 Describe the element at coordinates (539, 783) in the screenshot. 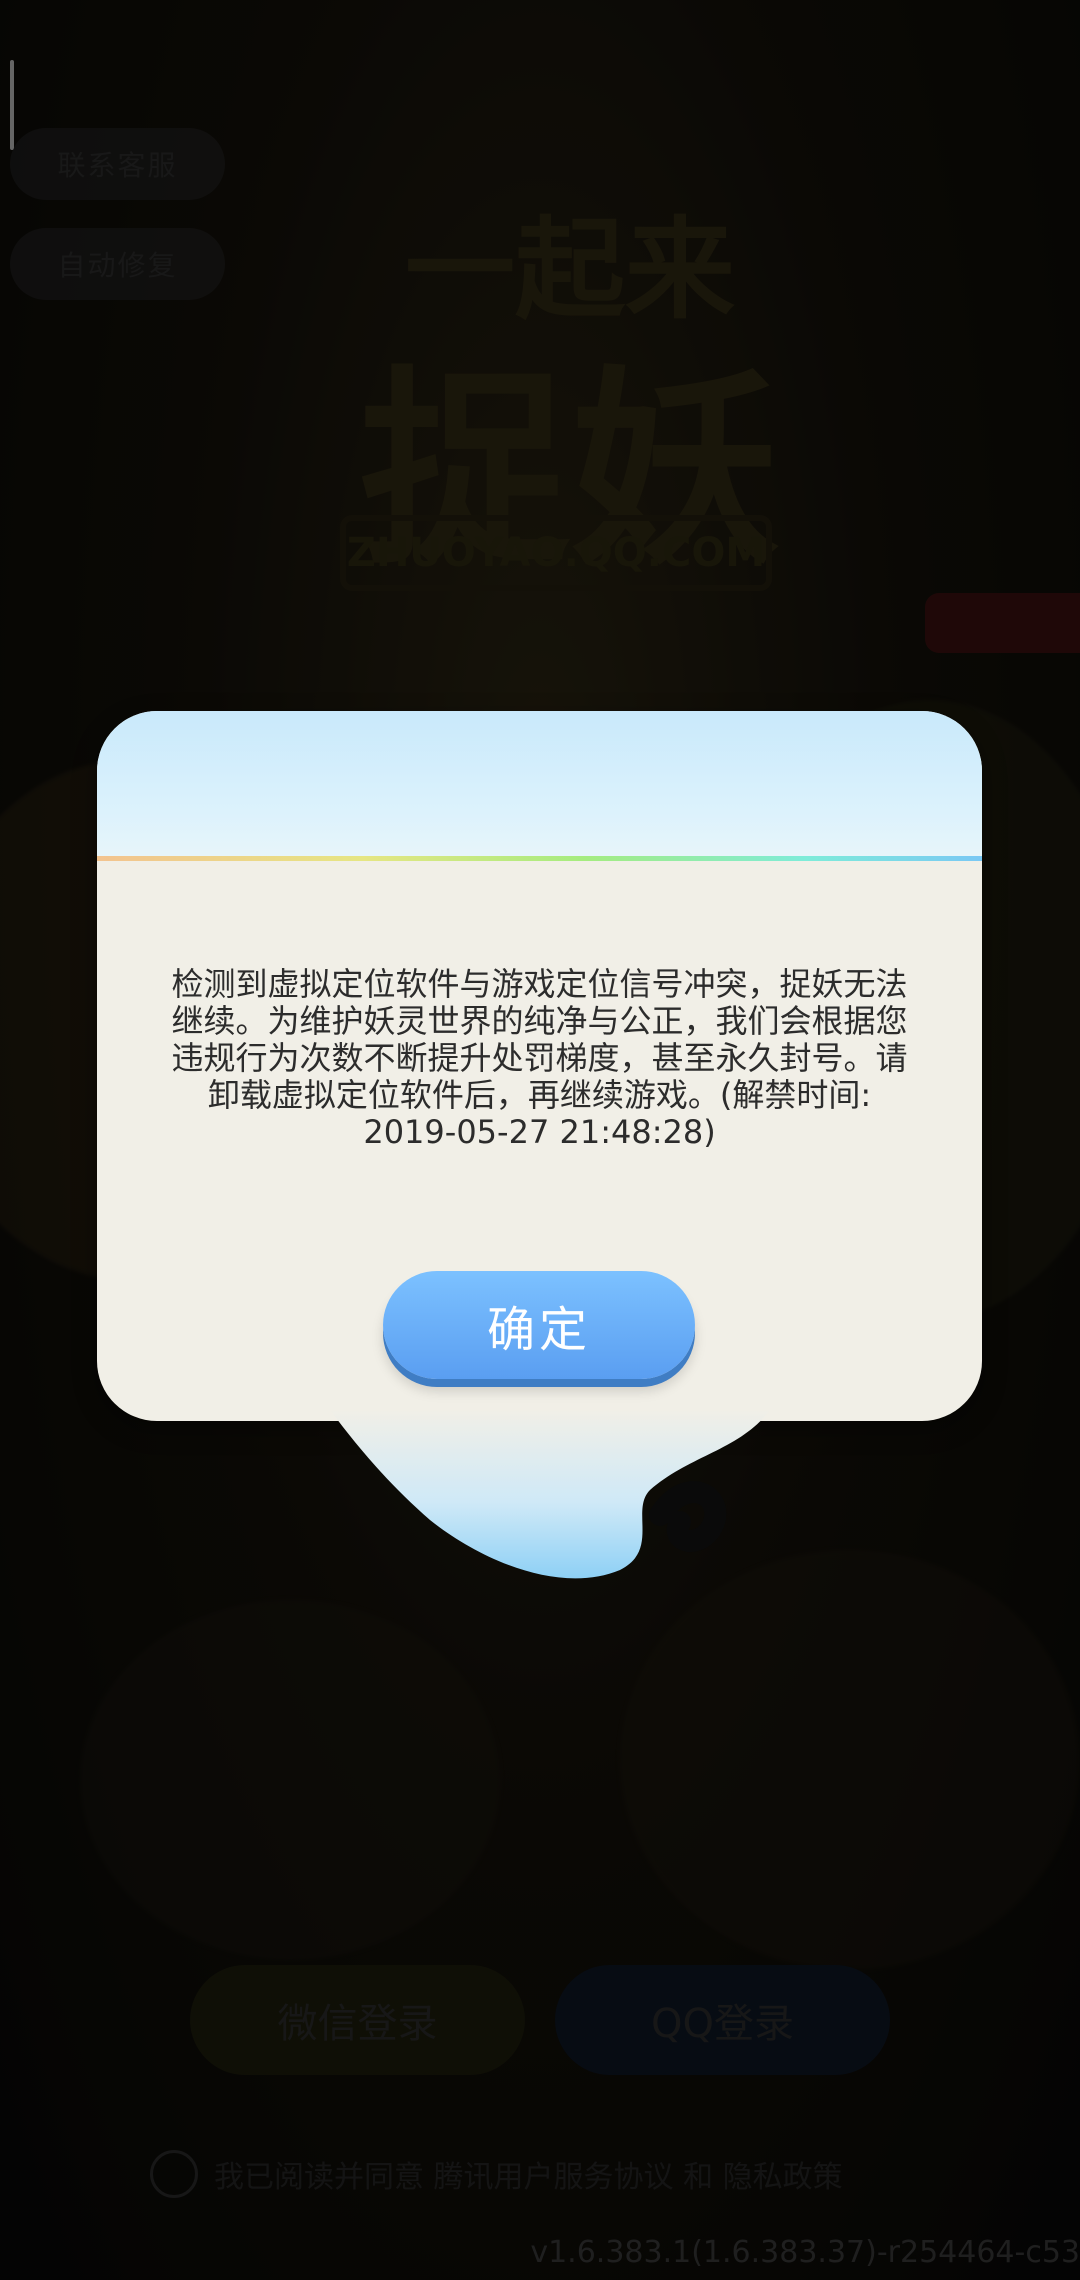

I see `dialog-header` at that location.